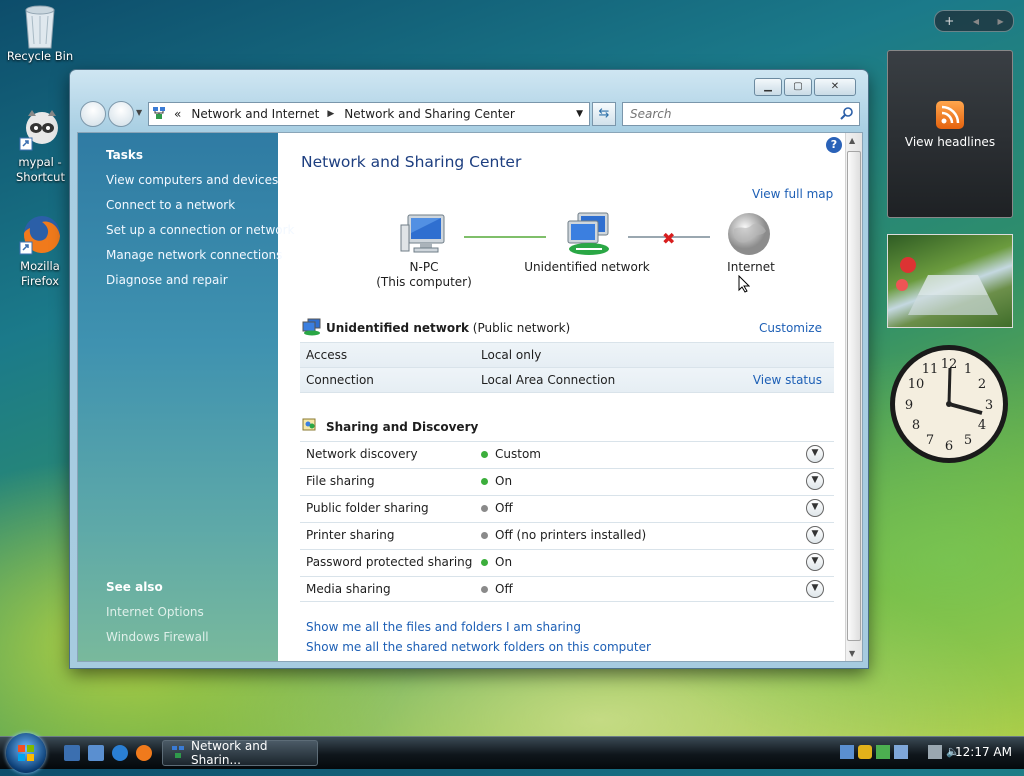 Image resolution: width=1024 pixels, height=776 pixels. What do you see at coordinates (567, 354) in the screenshot?
I see `network-row-access: Access Local only` at bounding box center [567, 354].